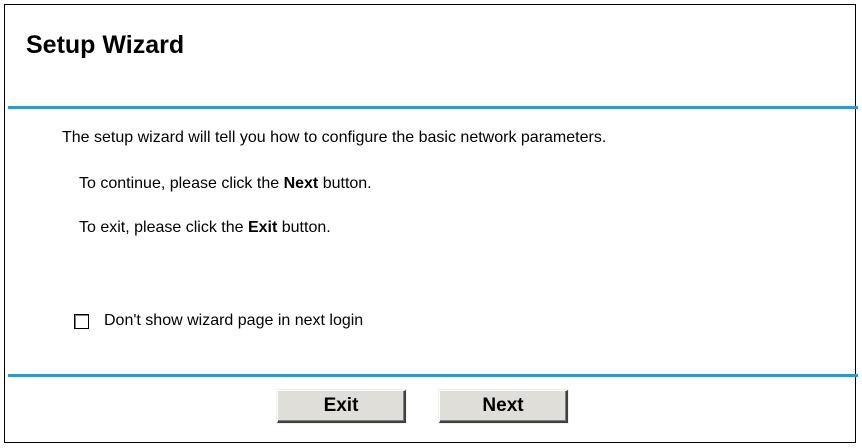  Describe the element at coordinates (81, 321) in the screenshot. I see `dont-show-wizard-checkbox` at that location.